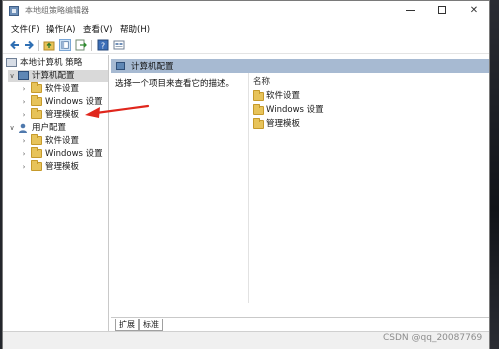 The width and height of the screenshot is (499, 349). I want to click on watermark-text: CSDN @qq_20087769, so click(433, 338).